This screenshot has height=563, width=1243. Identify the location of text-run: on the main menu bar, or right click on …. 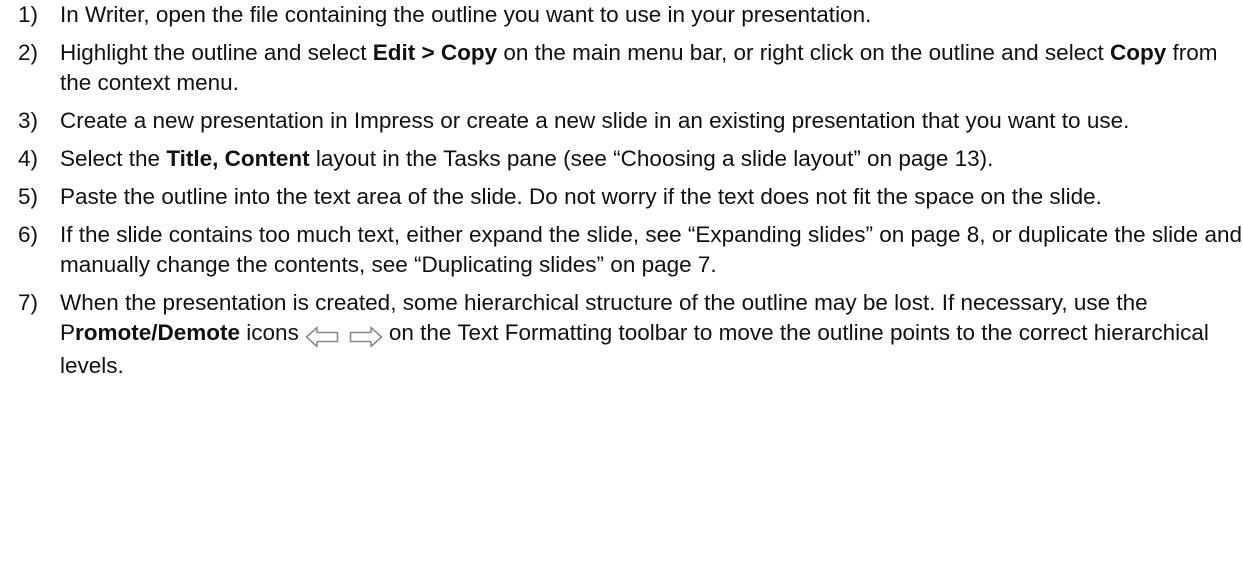
(803, 52).